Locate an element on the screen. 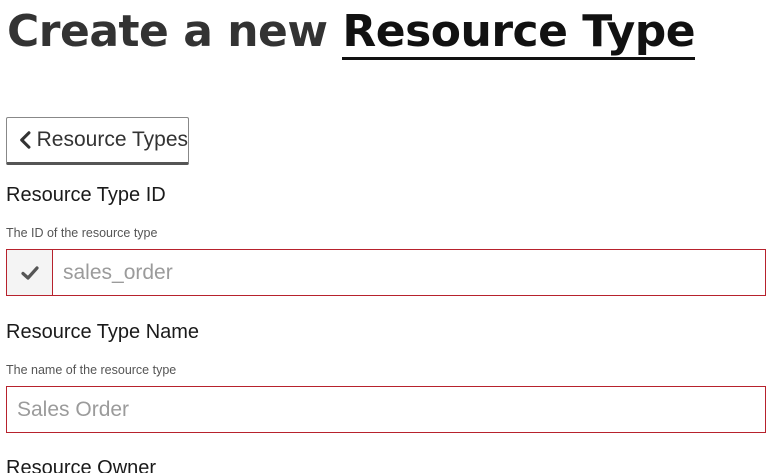  page-title-prefix: Create a new is located at coordinates (167, 31).